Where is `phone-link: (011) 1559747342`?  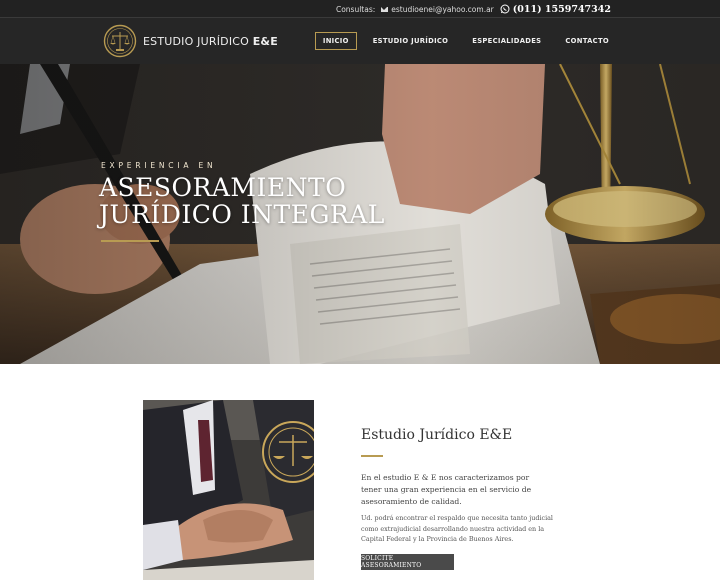
phone-link: (011) 1559747342 is located at coordinates (555, 9).